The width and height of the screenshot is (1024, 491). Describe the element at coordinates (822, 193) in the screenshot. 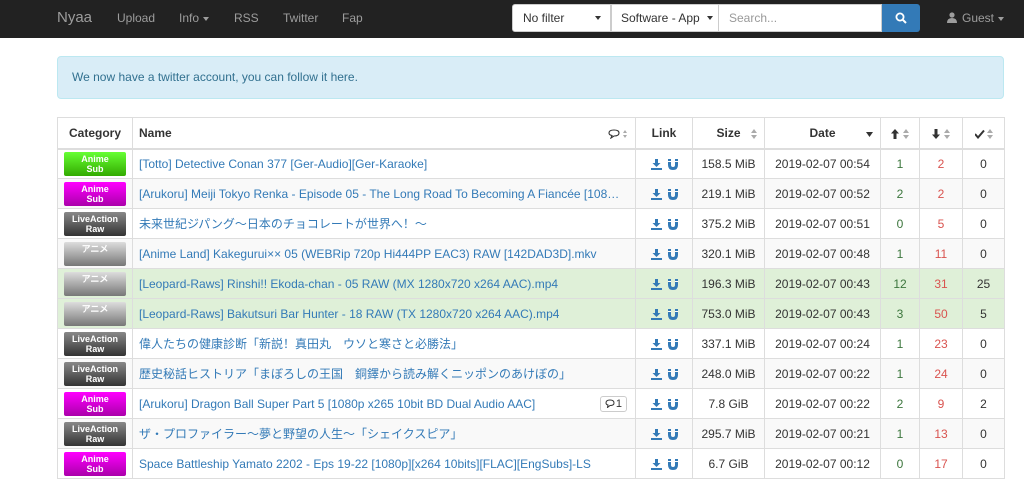

I see `date-cell: 2019-02-07 00:52` at that location.